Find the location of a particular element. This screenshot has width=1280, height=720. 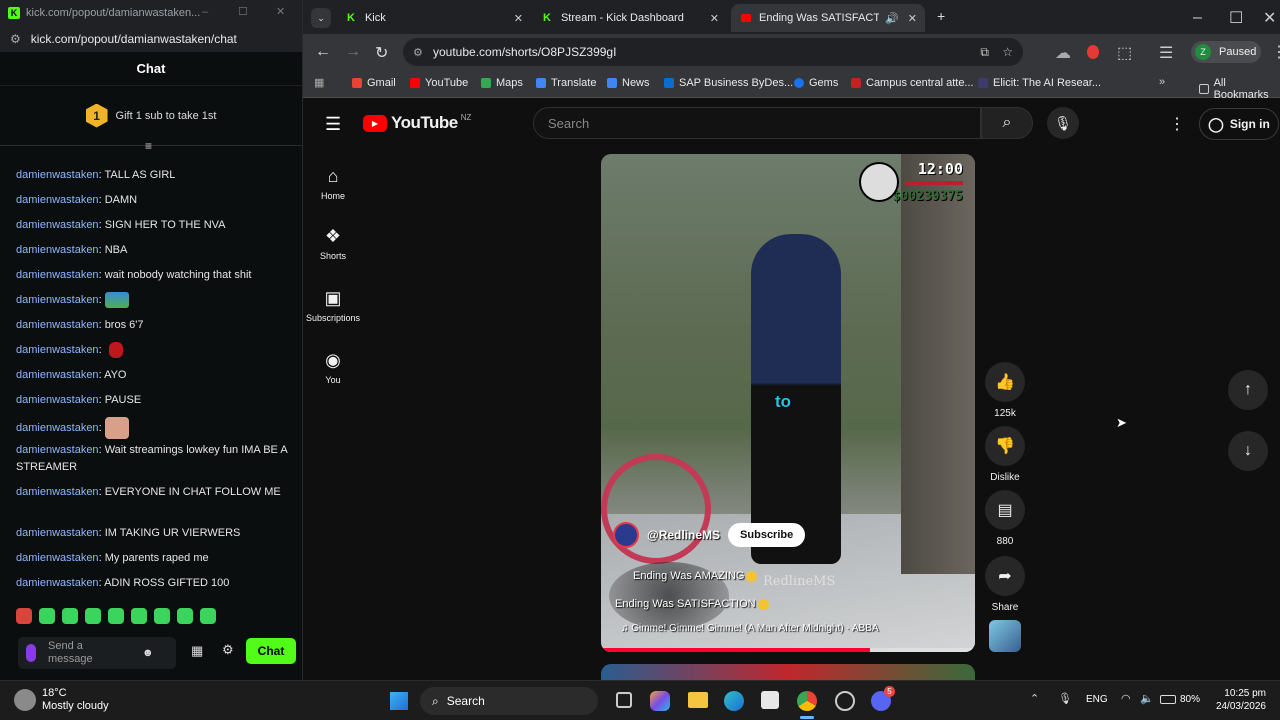

store-icon is located at coordinates (770, 700).